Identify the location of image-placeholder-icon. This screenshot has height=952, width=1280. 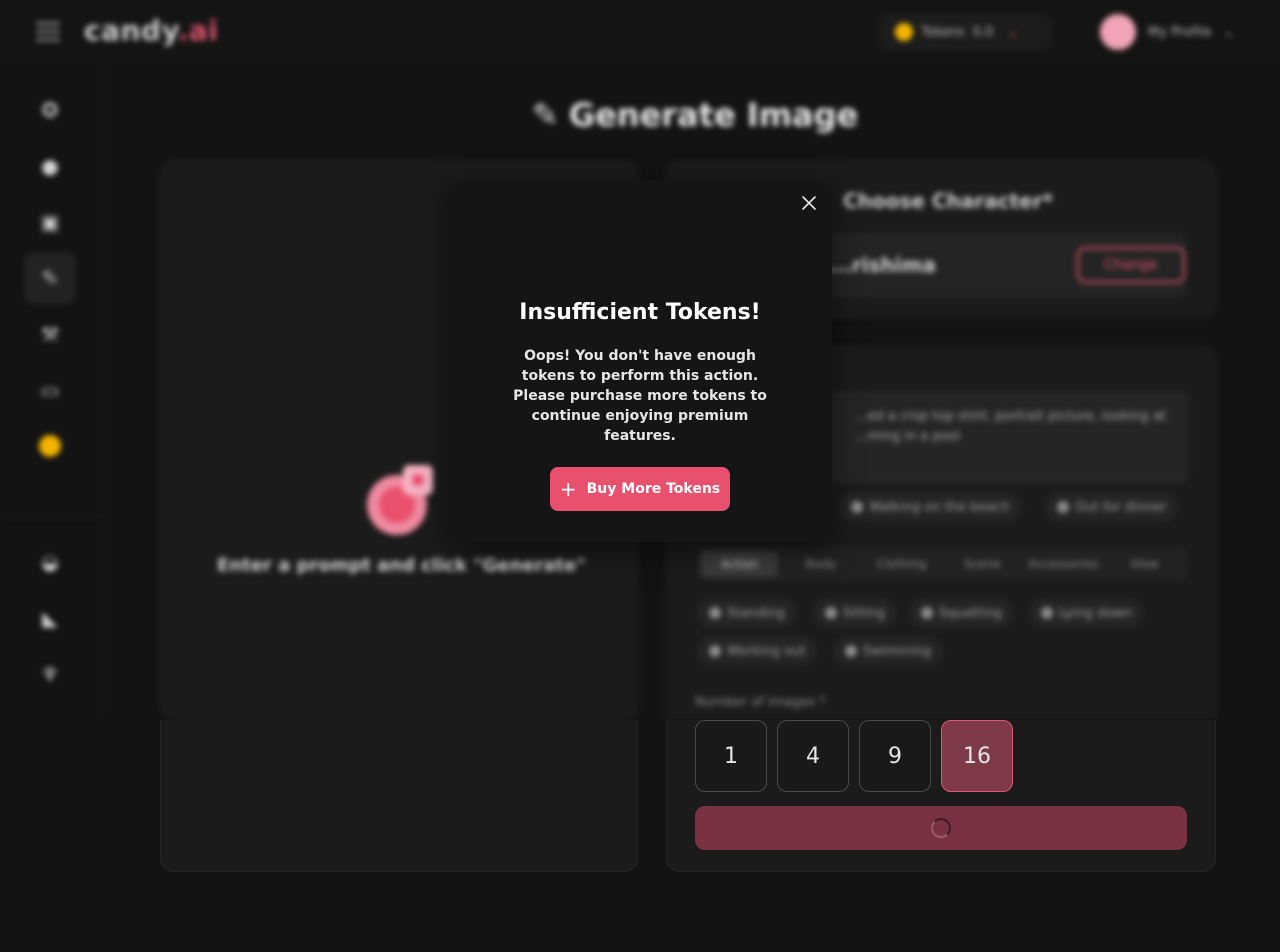
(400, 500).